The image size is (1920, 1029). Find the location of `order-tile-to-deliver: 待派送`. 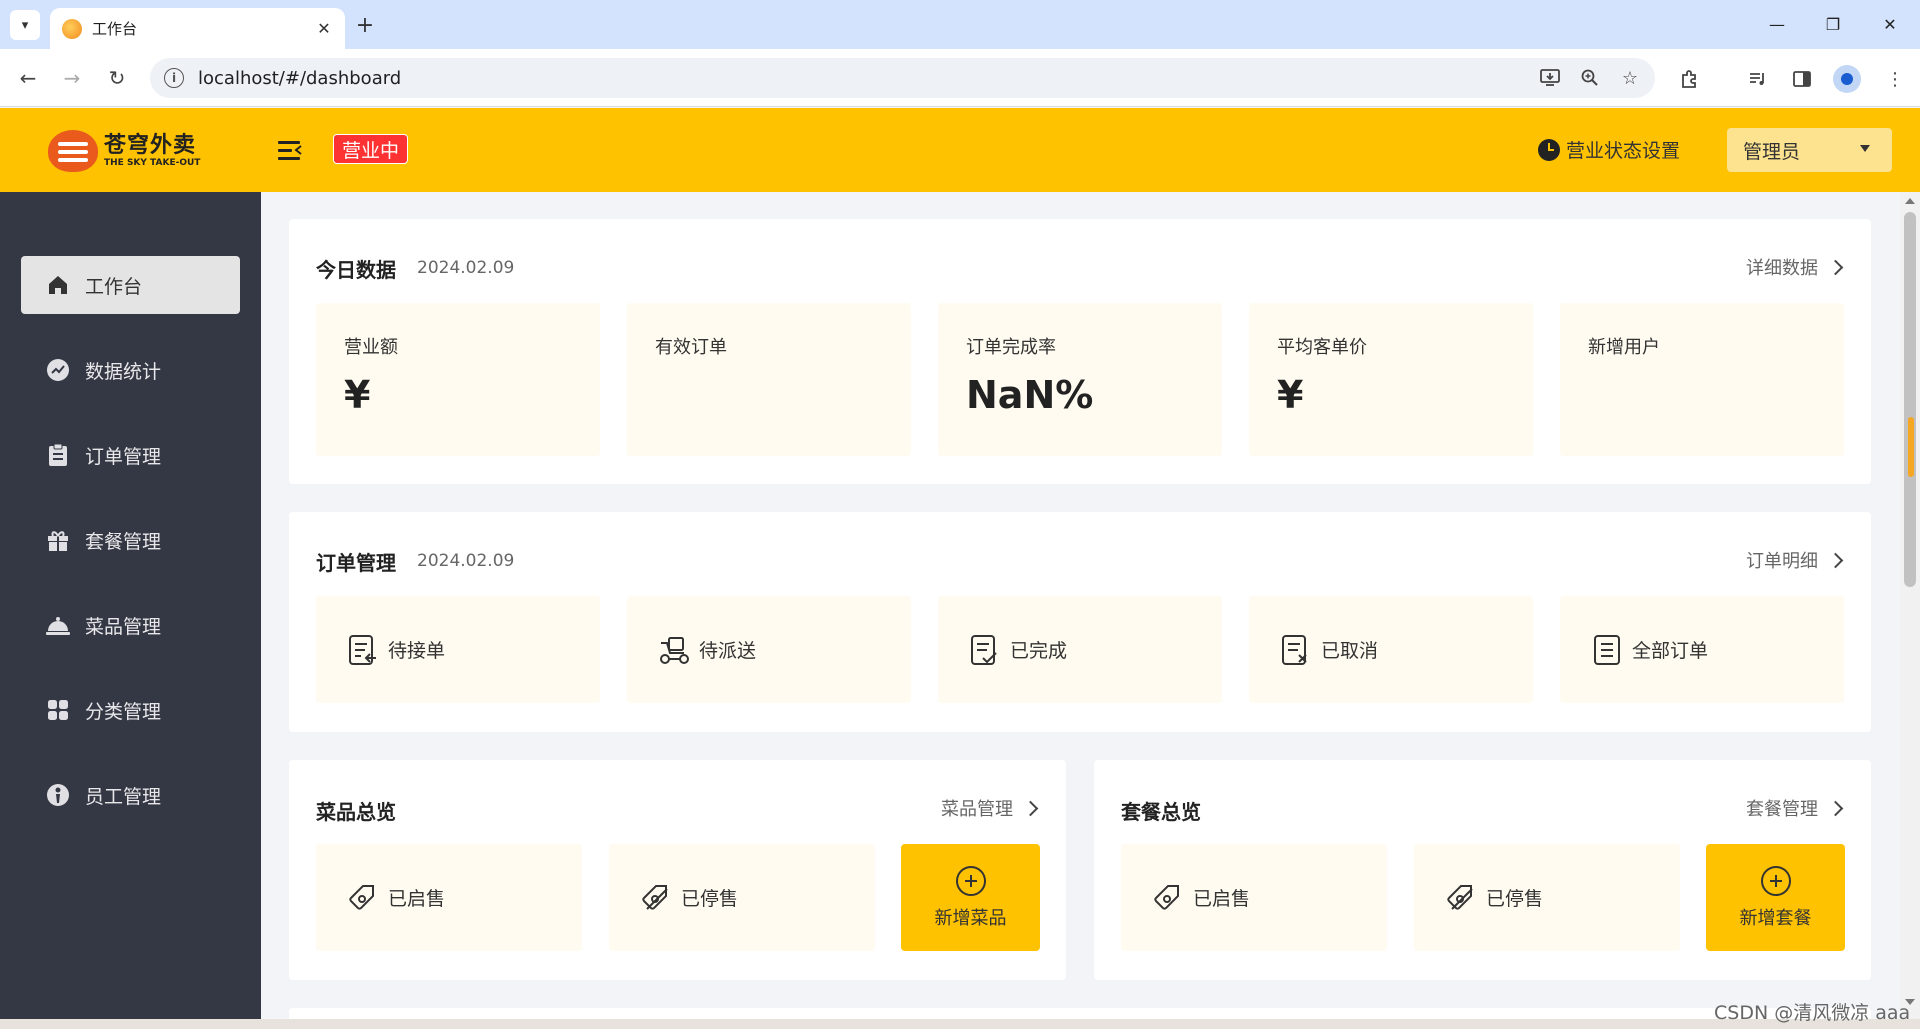

order-tile-to-deliver: 待派送 is located at coordinates (769, 649).